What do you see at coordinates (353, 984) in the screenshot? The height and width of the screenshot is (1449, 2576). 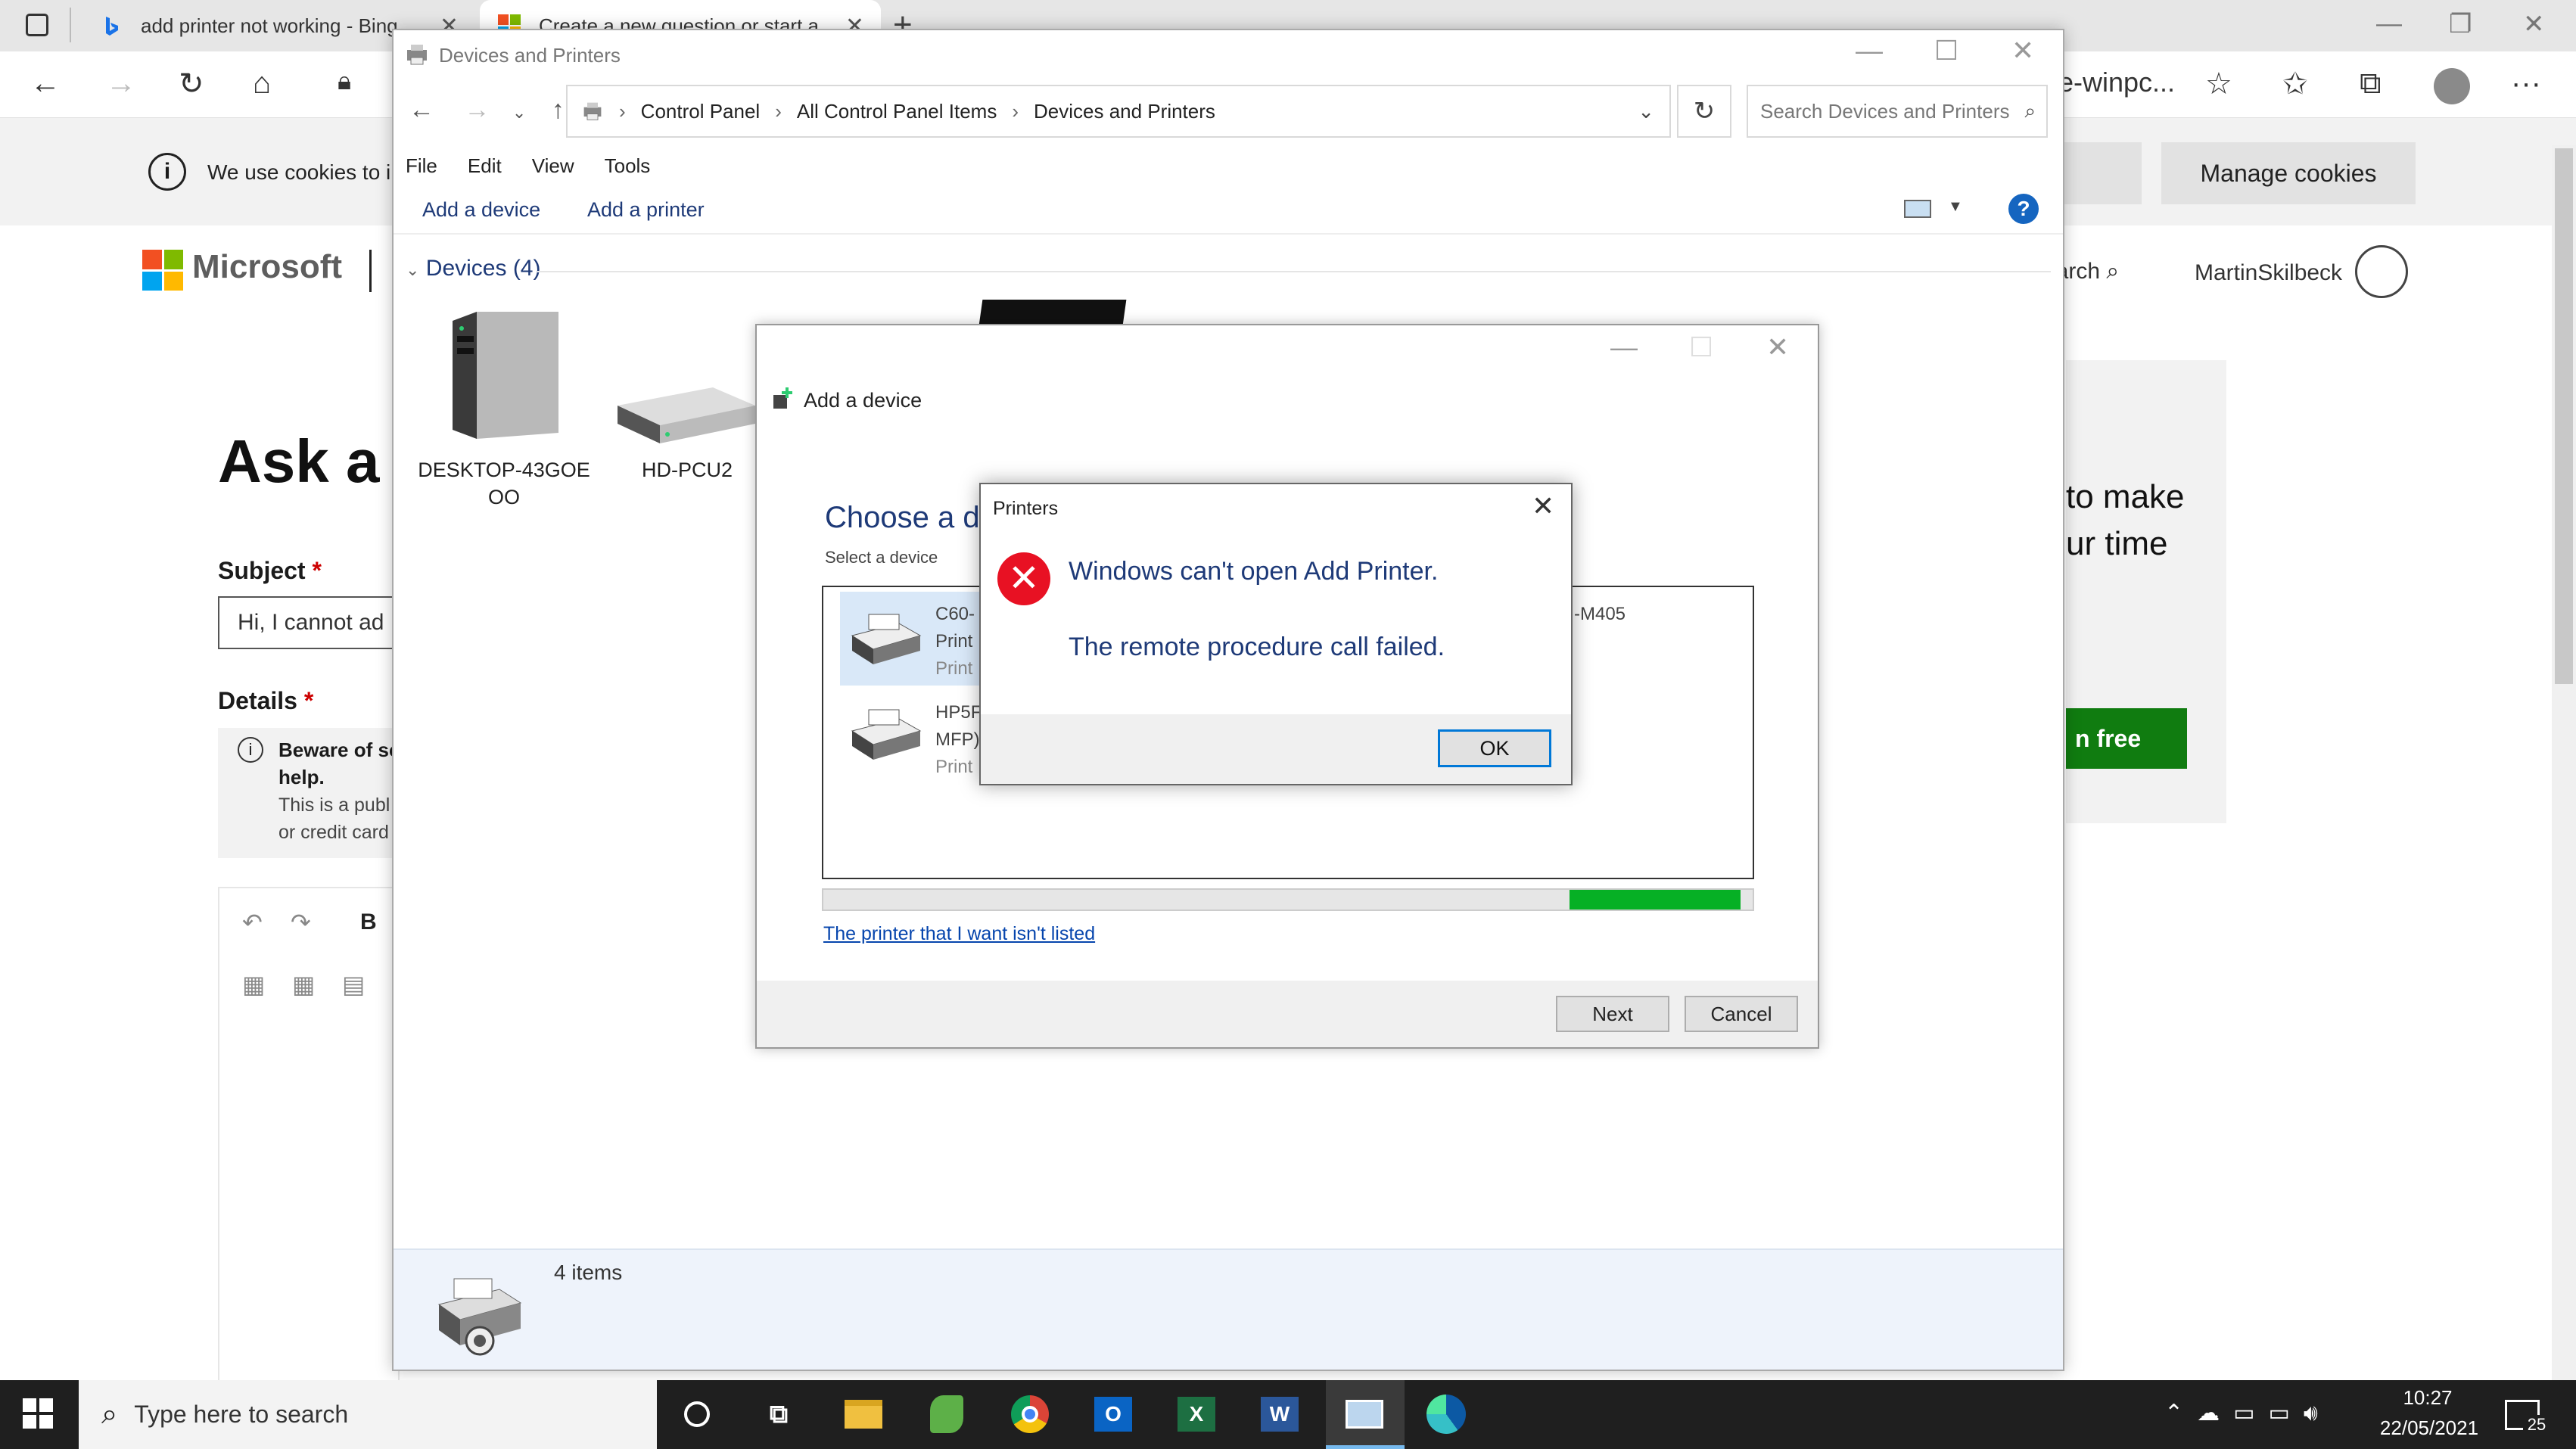 I see `table-rows-icon: ▤` at bounding box center [353, 984].